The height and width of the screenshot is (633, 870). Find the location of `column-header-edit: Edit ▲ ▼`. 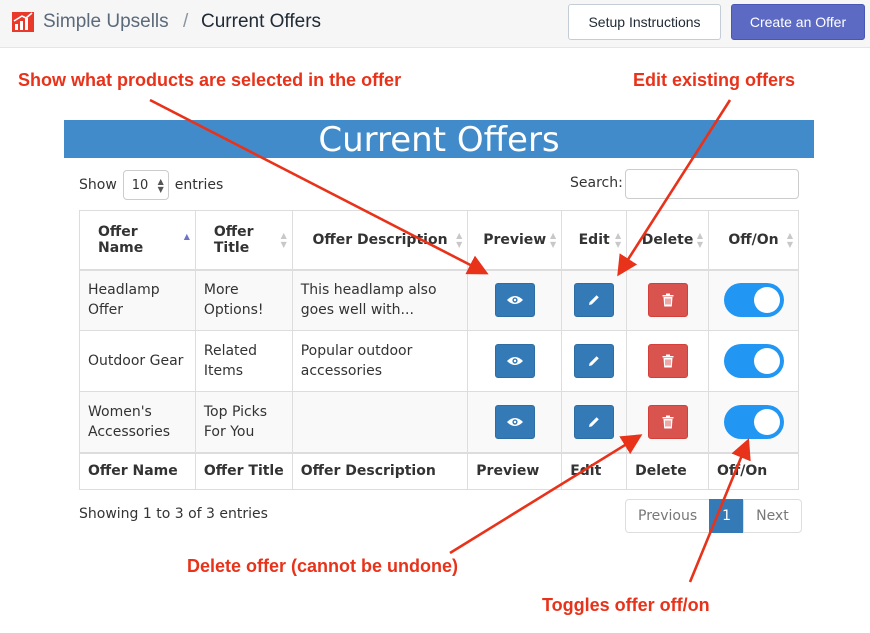

column-header-edit: Edit ▲ ▼ is located at coordinates (594, 240).